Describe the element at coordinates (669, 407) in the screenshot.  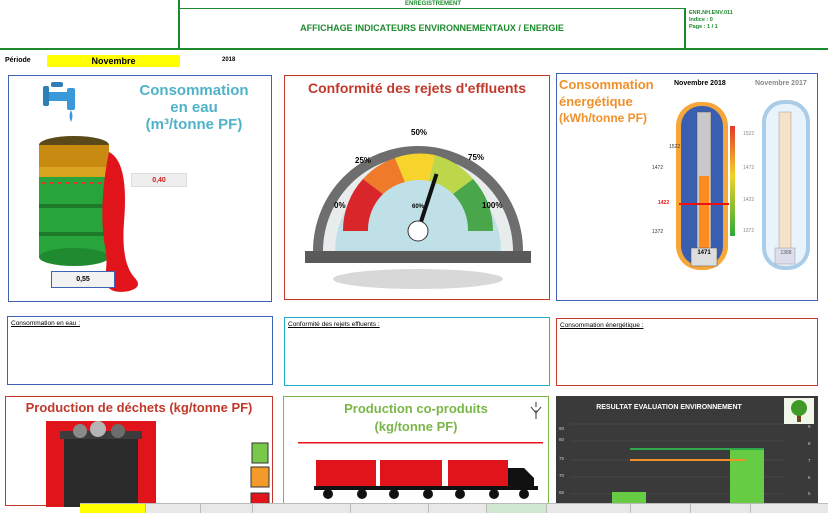
I see `env-result-title: RESULTAT EVALUATION ENVIRONNEMENT` at that location.